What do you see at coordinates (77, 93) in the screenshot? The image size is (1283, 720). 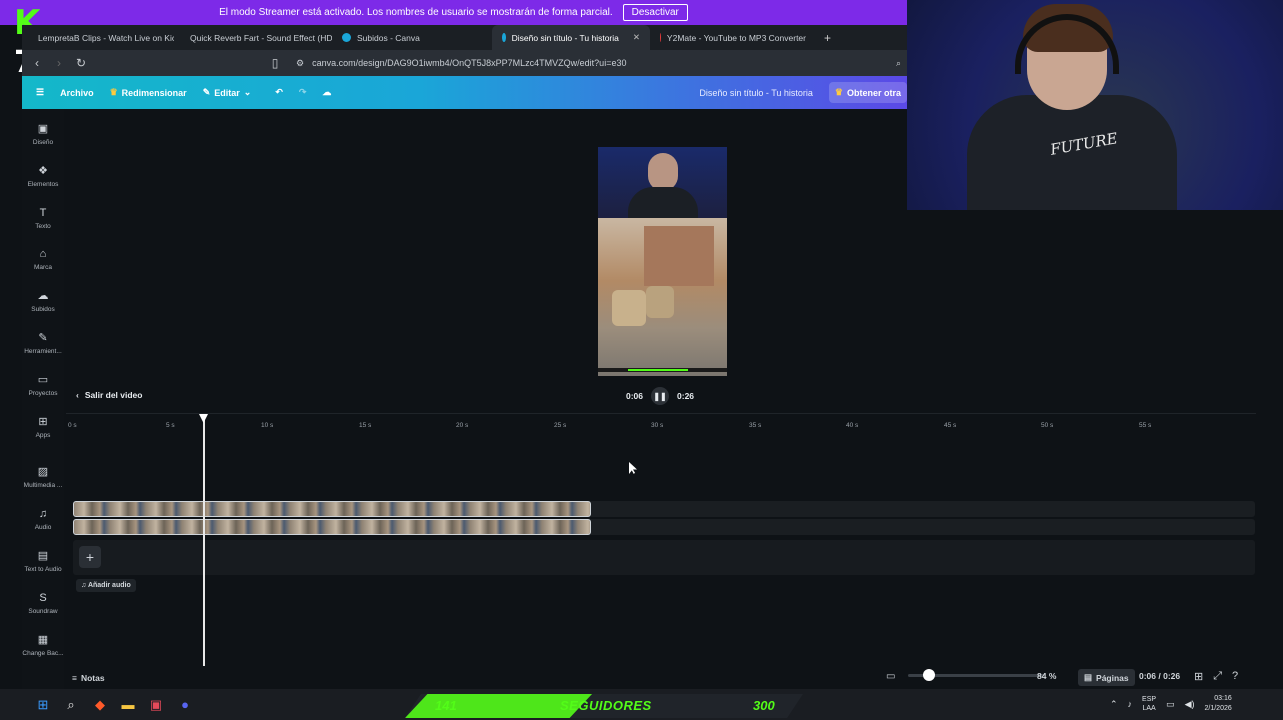 I see `archivo-menu: Archivo` at bounding box center [77, 93].